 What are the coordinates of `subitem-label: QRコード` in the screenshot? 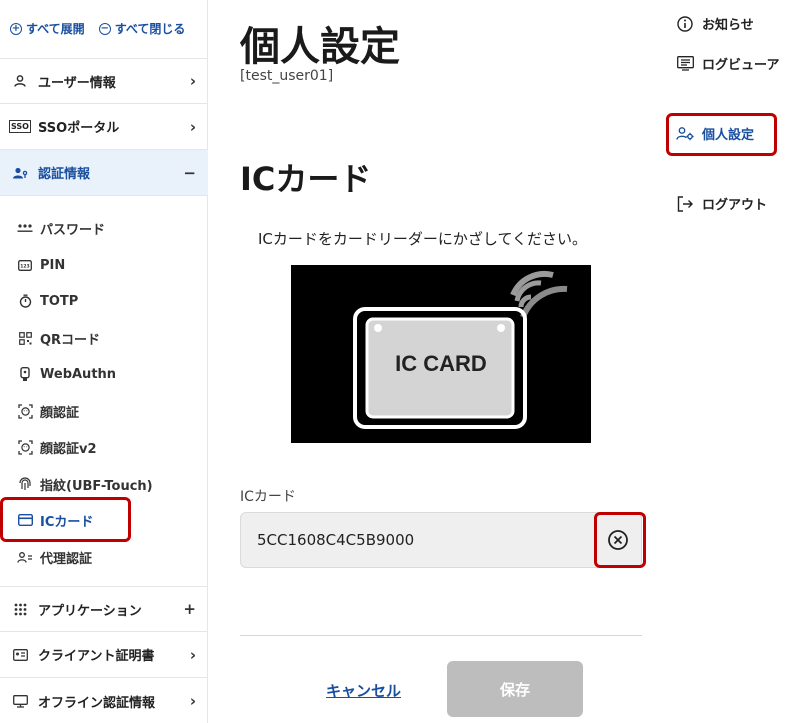 It's located at (70, 340).